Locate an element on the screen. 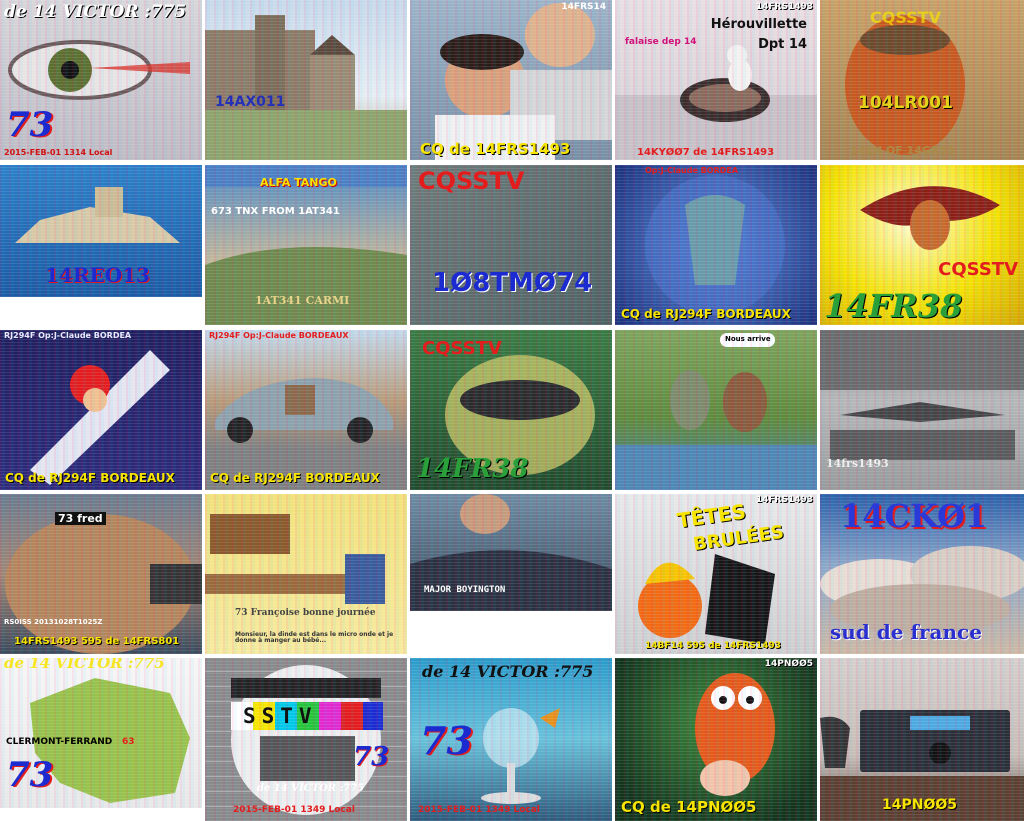 The image size is (1024, 821). tile-clouds: 14CKØ1 sud de france is located at coordinates (922, 574).